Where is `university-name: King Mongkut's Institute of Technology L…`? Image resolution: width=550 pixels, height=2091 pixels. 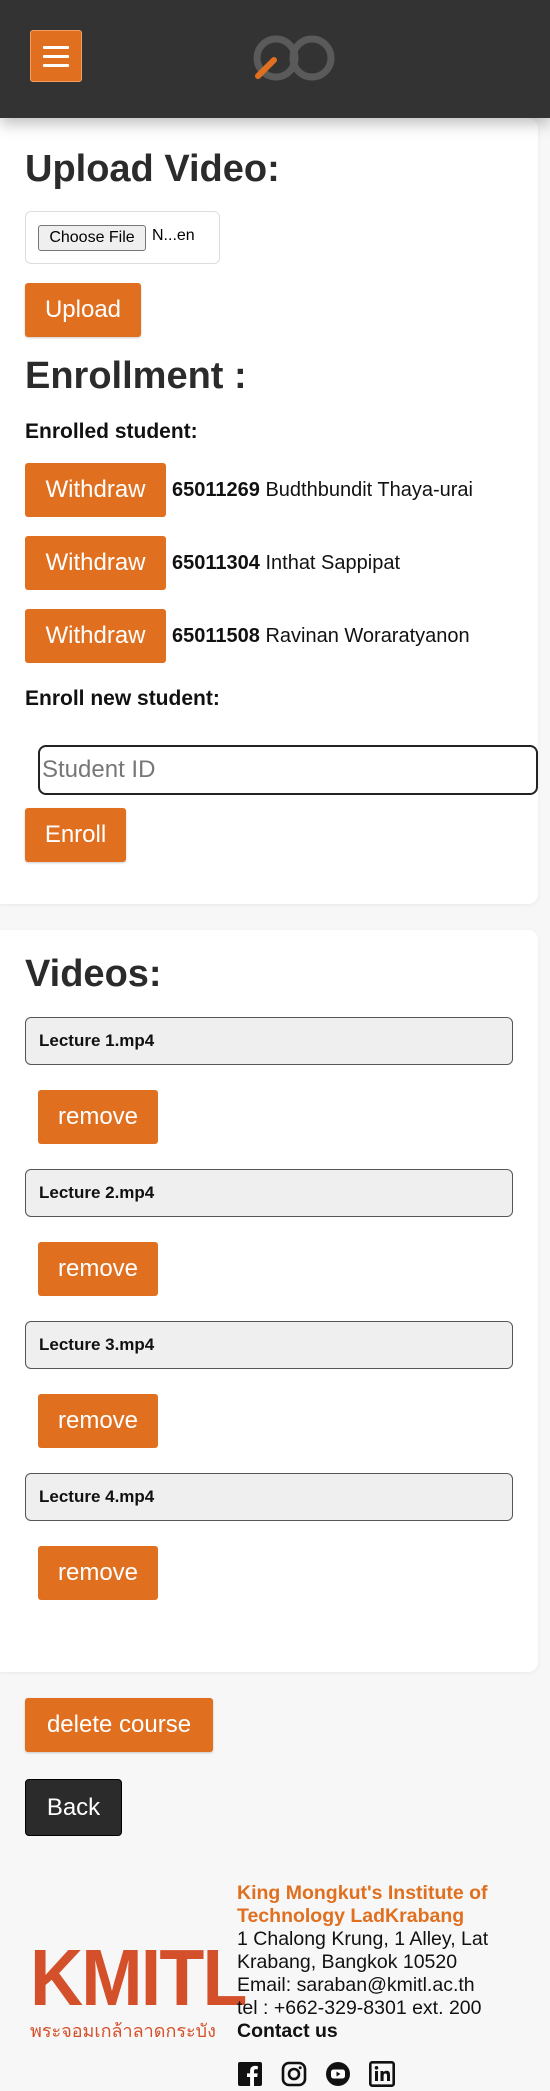
university-name: King Mongkut's Institute of Technology L… is located at coordinates (387, 1905).